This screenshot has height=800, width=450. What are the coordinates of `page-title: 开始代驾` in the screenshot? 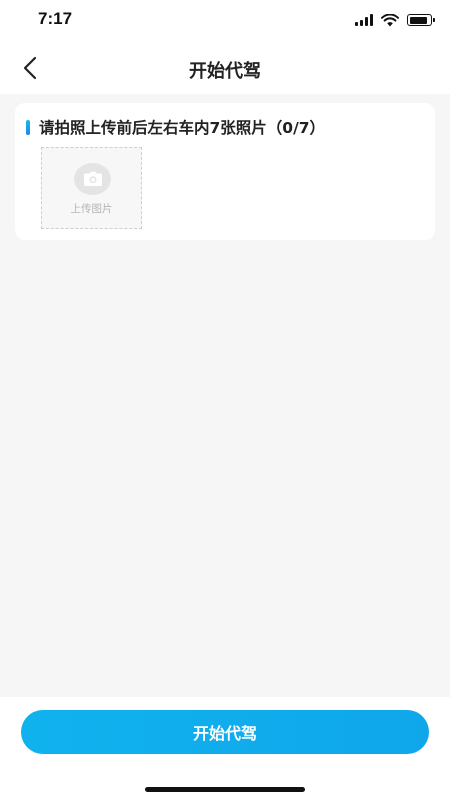 It's located at (225, 71).